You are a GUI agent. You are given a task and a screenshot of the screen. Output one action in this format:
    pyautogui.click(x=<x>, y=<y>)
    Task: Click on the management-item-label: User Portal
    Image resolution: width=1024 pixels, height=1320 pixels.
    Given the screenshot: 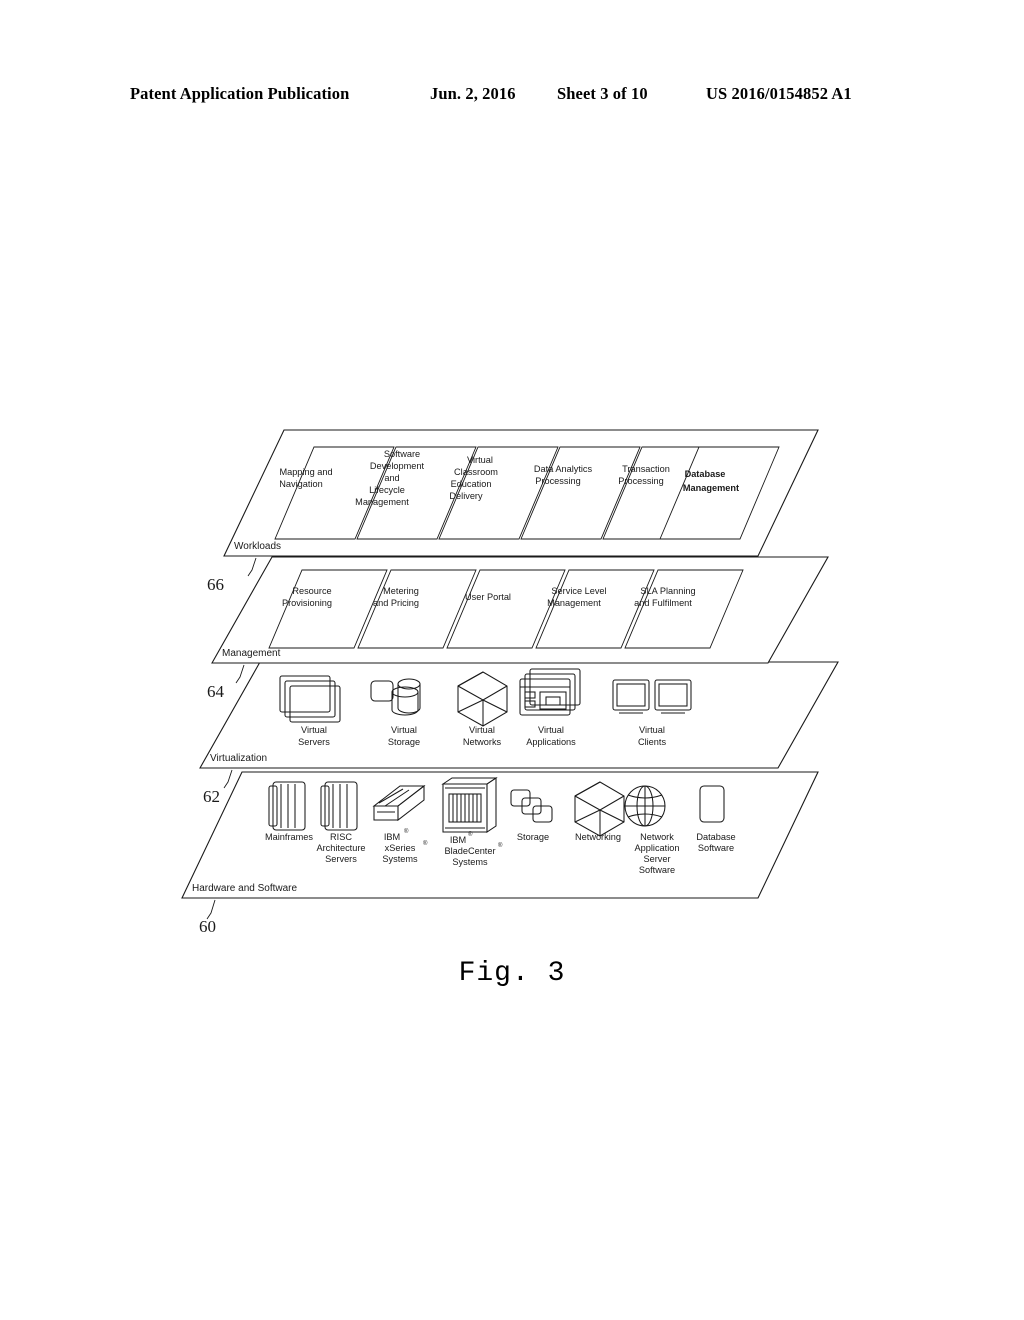 What is the action you would take?
    pyautogui.click(x=488, y=597)
    